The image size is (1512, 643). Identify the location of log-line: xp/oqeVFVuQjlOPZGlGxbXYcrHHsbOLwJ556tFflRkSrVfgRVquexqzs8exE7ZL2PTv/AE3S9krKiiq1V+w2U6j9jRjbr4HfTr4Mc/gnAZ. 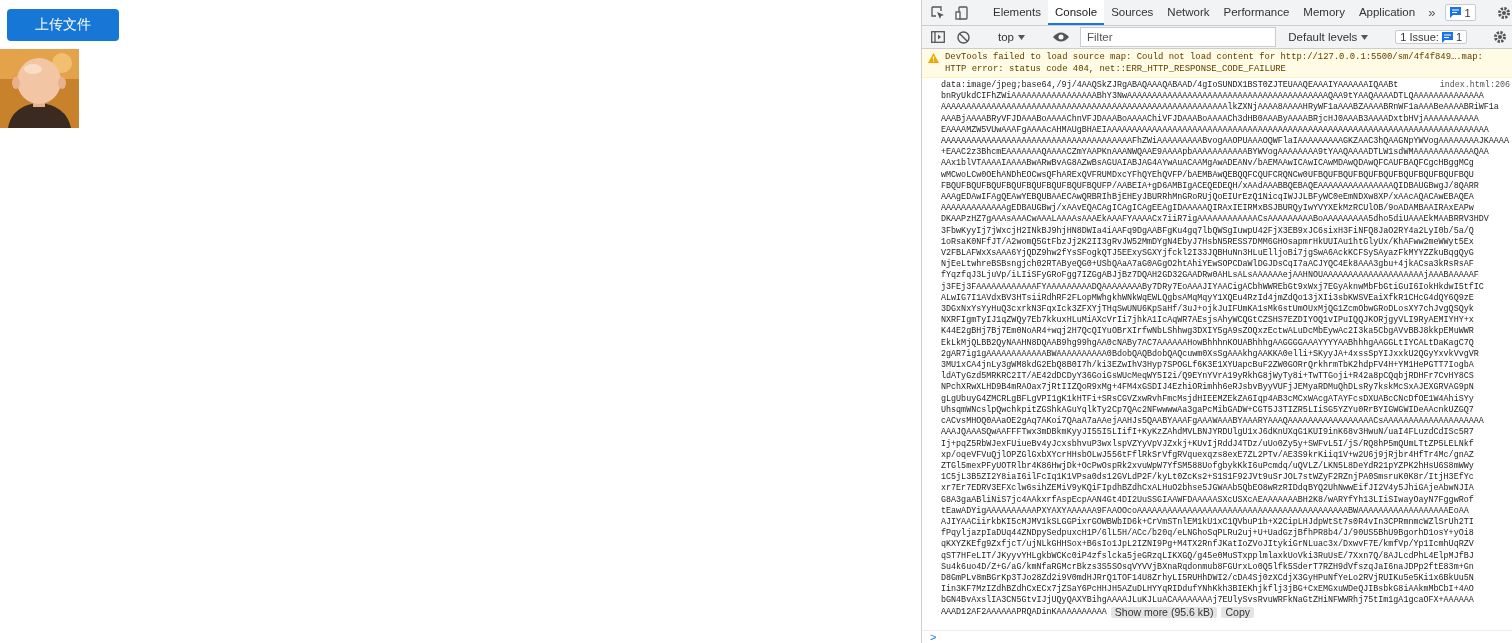
(1207, 455).